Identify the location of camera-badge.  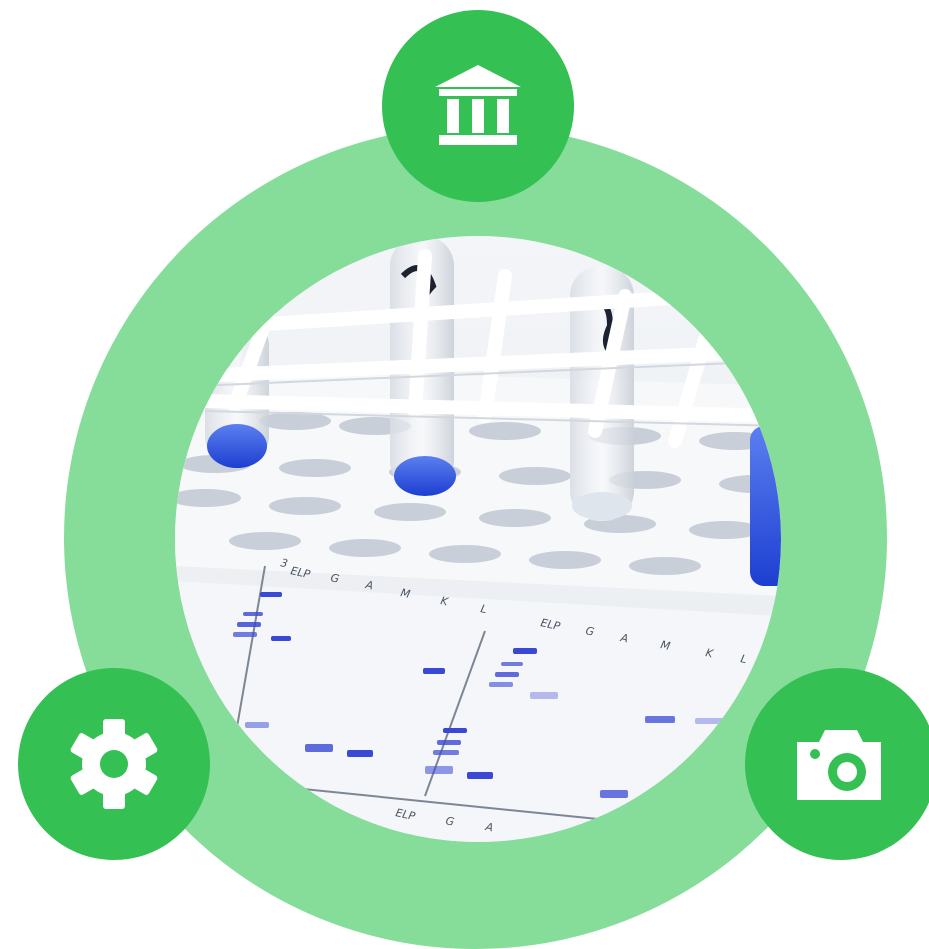
(837, 764).